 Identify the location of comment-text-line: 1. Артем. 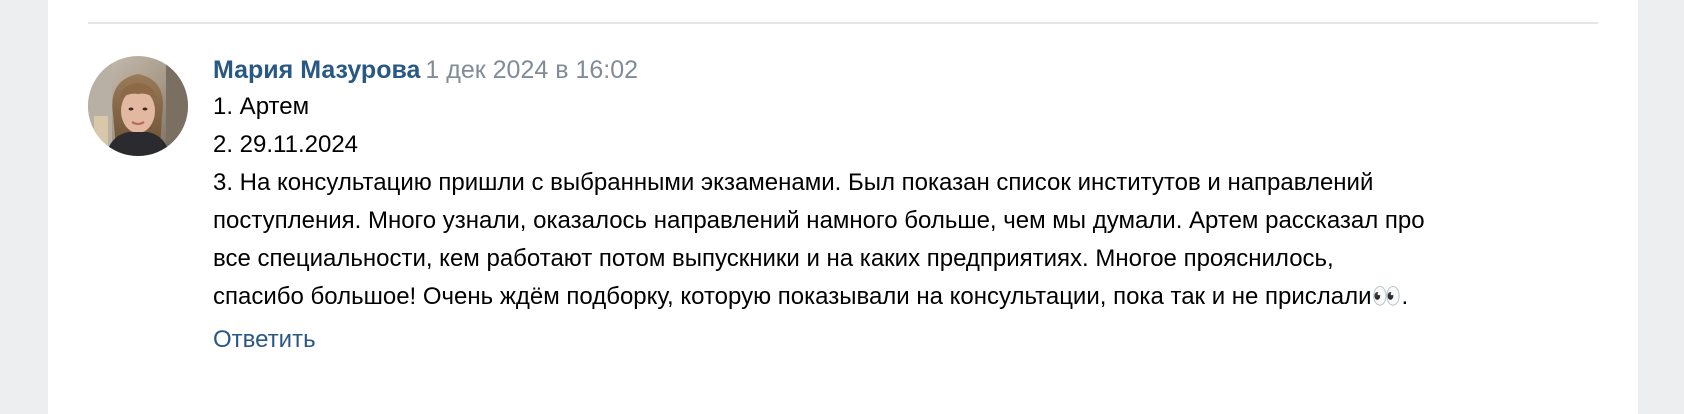
(261, 106).